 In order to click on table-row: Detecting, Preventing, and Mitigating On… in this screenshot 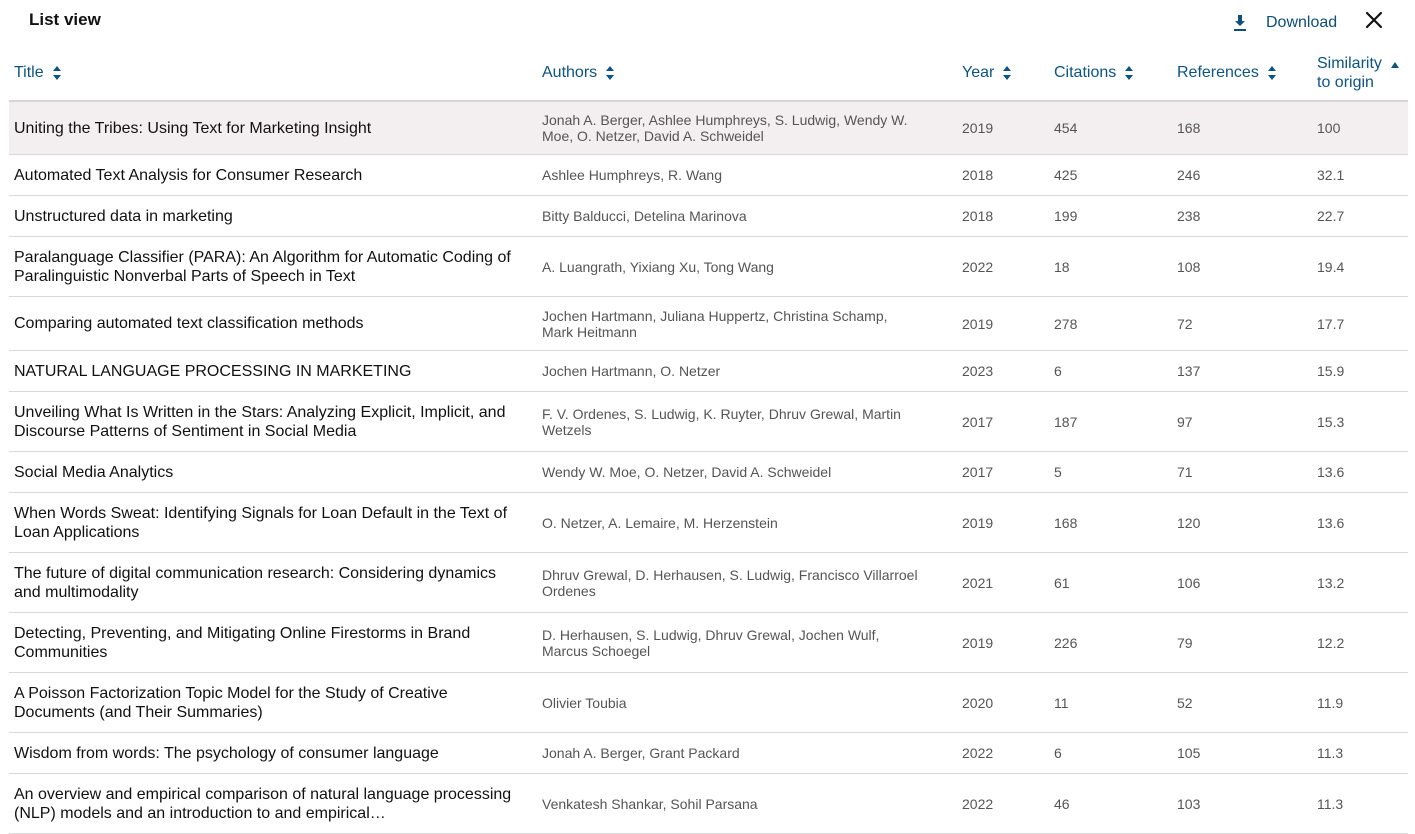, I will do `click(708, 643)`.